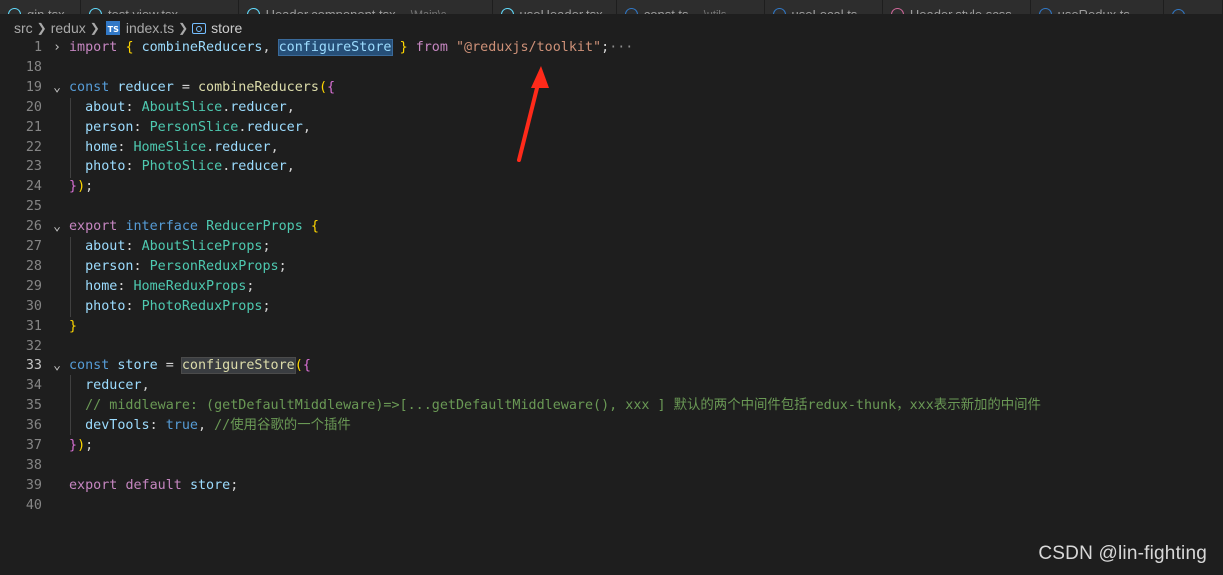 The width and height of the screenshot is (1223, 575). I want to click on code-line: 30 photo: PhotoReduxProps;, so click(611, 307).